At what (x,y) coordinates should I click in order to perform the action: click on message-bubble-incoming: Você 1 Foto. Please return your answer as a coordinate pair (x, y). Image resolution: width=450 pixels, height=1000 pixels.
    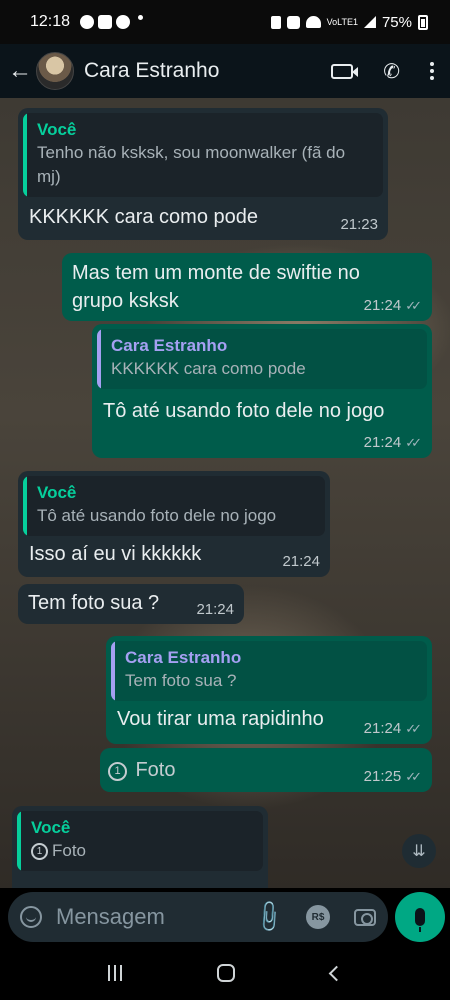
    Looking at the image, I should click on (140, 847).